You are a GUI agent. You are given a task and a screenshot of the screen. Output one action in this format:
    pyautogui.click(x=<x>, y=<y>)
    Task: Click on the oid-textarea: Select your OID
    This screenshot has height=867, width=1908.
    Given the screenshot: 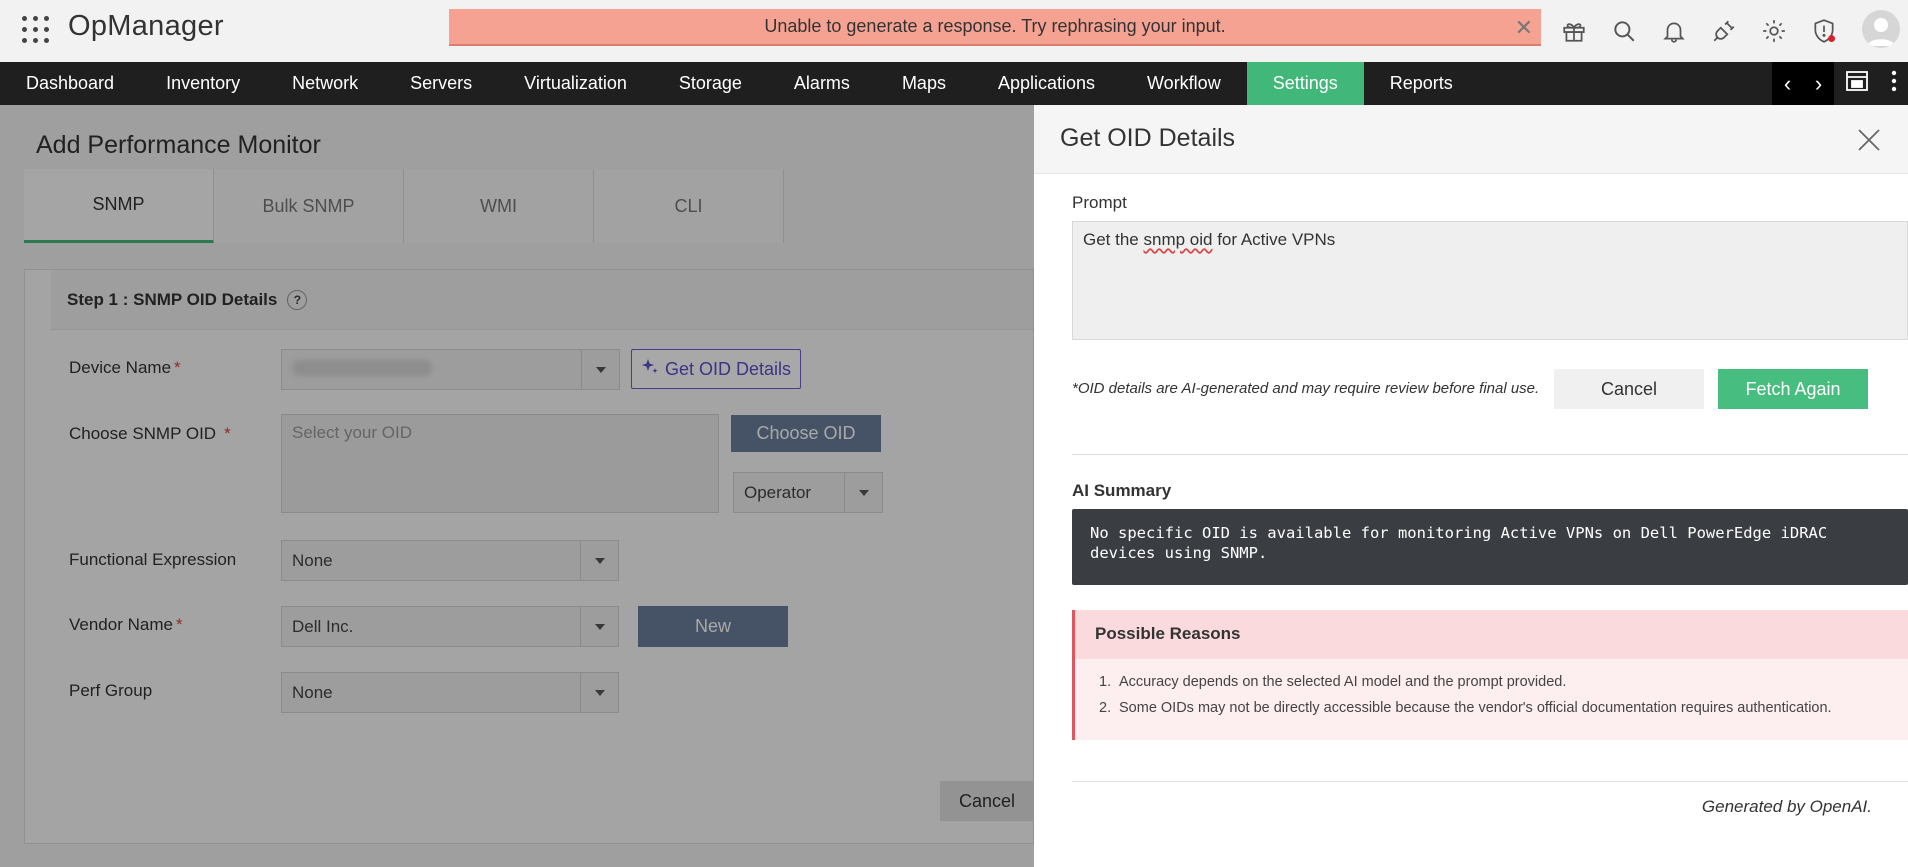 What is the action you would take?
    pyautogui.click(x=500, y=463)
    